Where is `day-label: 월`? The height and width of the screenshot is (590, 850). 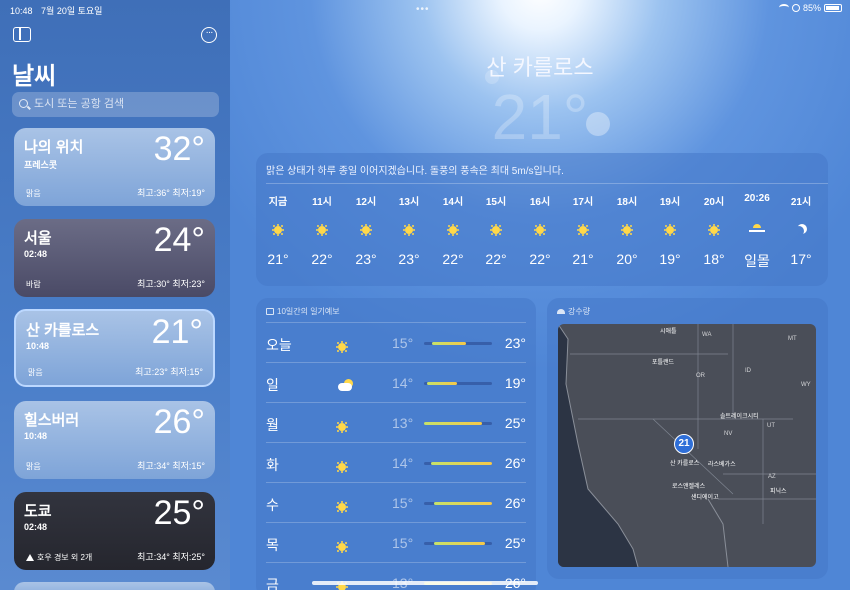 day-label: 월 is located at coordinates (272, 425).